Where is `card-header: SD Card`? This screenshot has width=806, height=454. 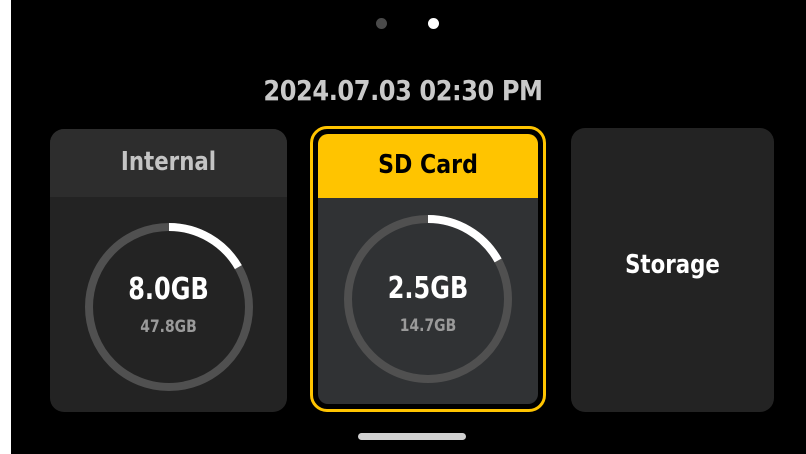
card-header: SD Card is located at coordinates (428, 166).